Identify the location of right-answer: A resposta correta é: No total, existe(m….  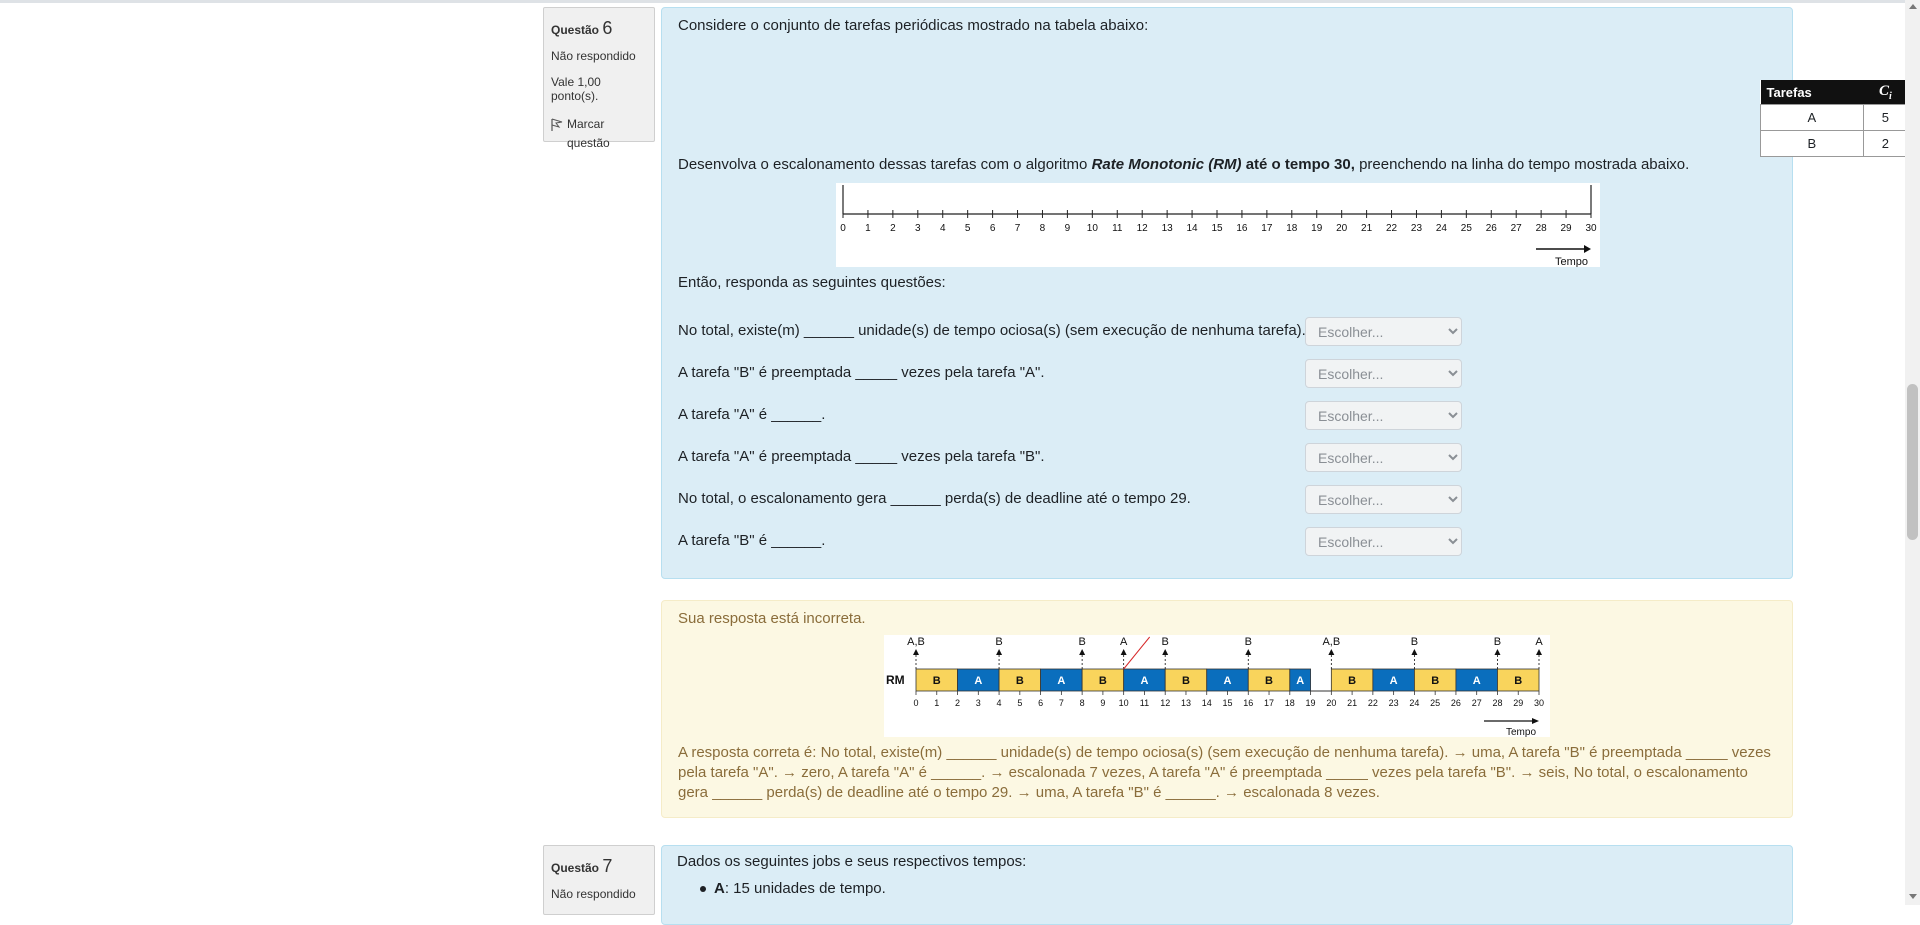
(1226, 773).